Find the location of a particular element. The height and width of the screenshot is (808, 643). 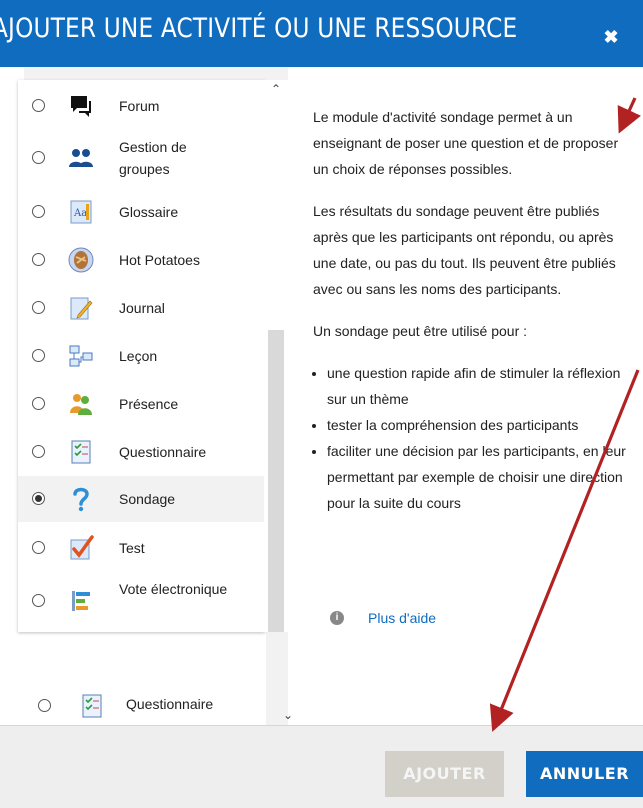

list-item-vote: Vote électronique is located at coordinates (141, 601).